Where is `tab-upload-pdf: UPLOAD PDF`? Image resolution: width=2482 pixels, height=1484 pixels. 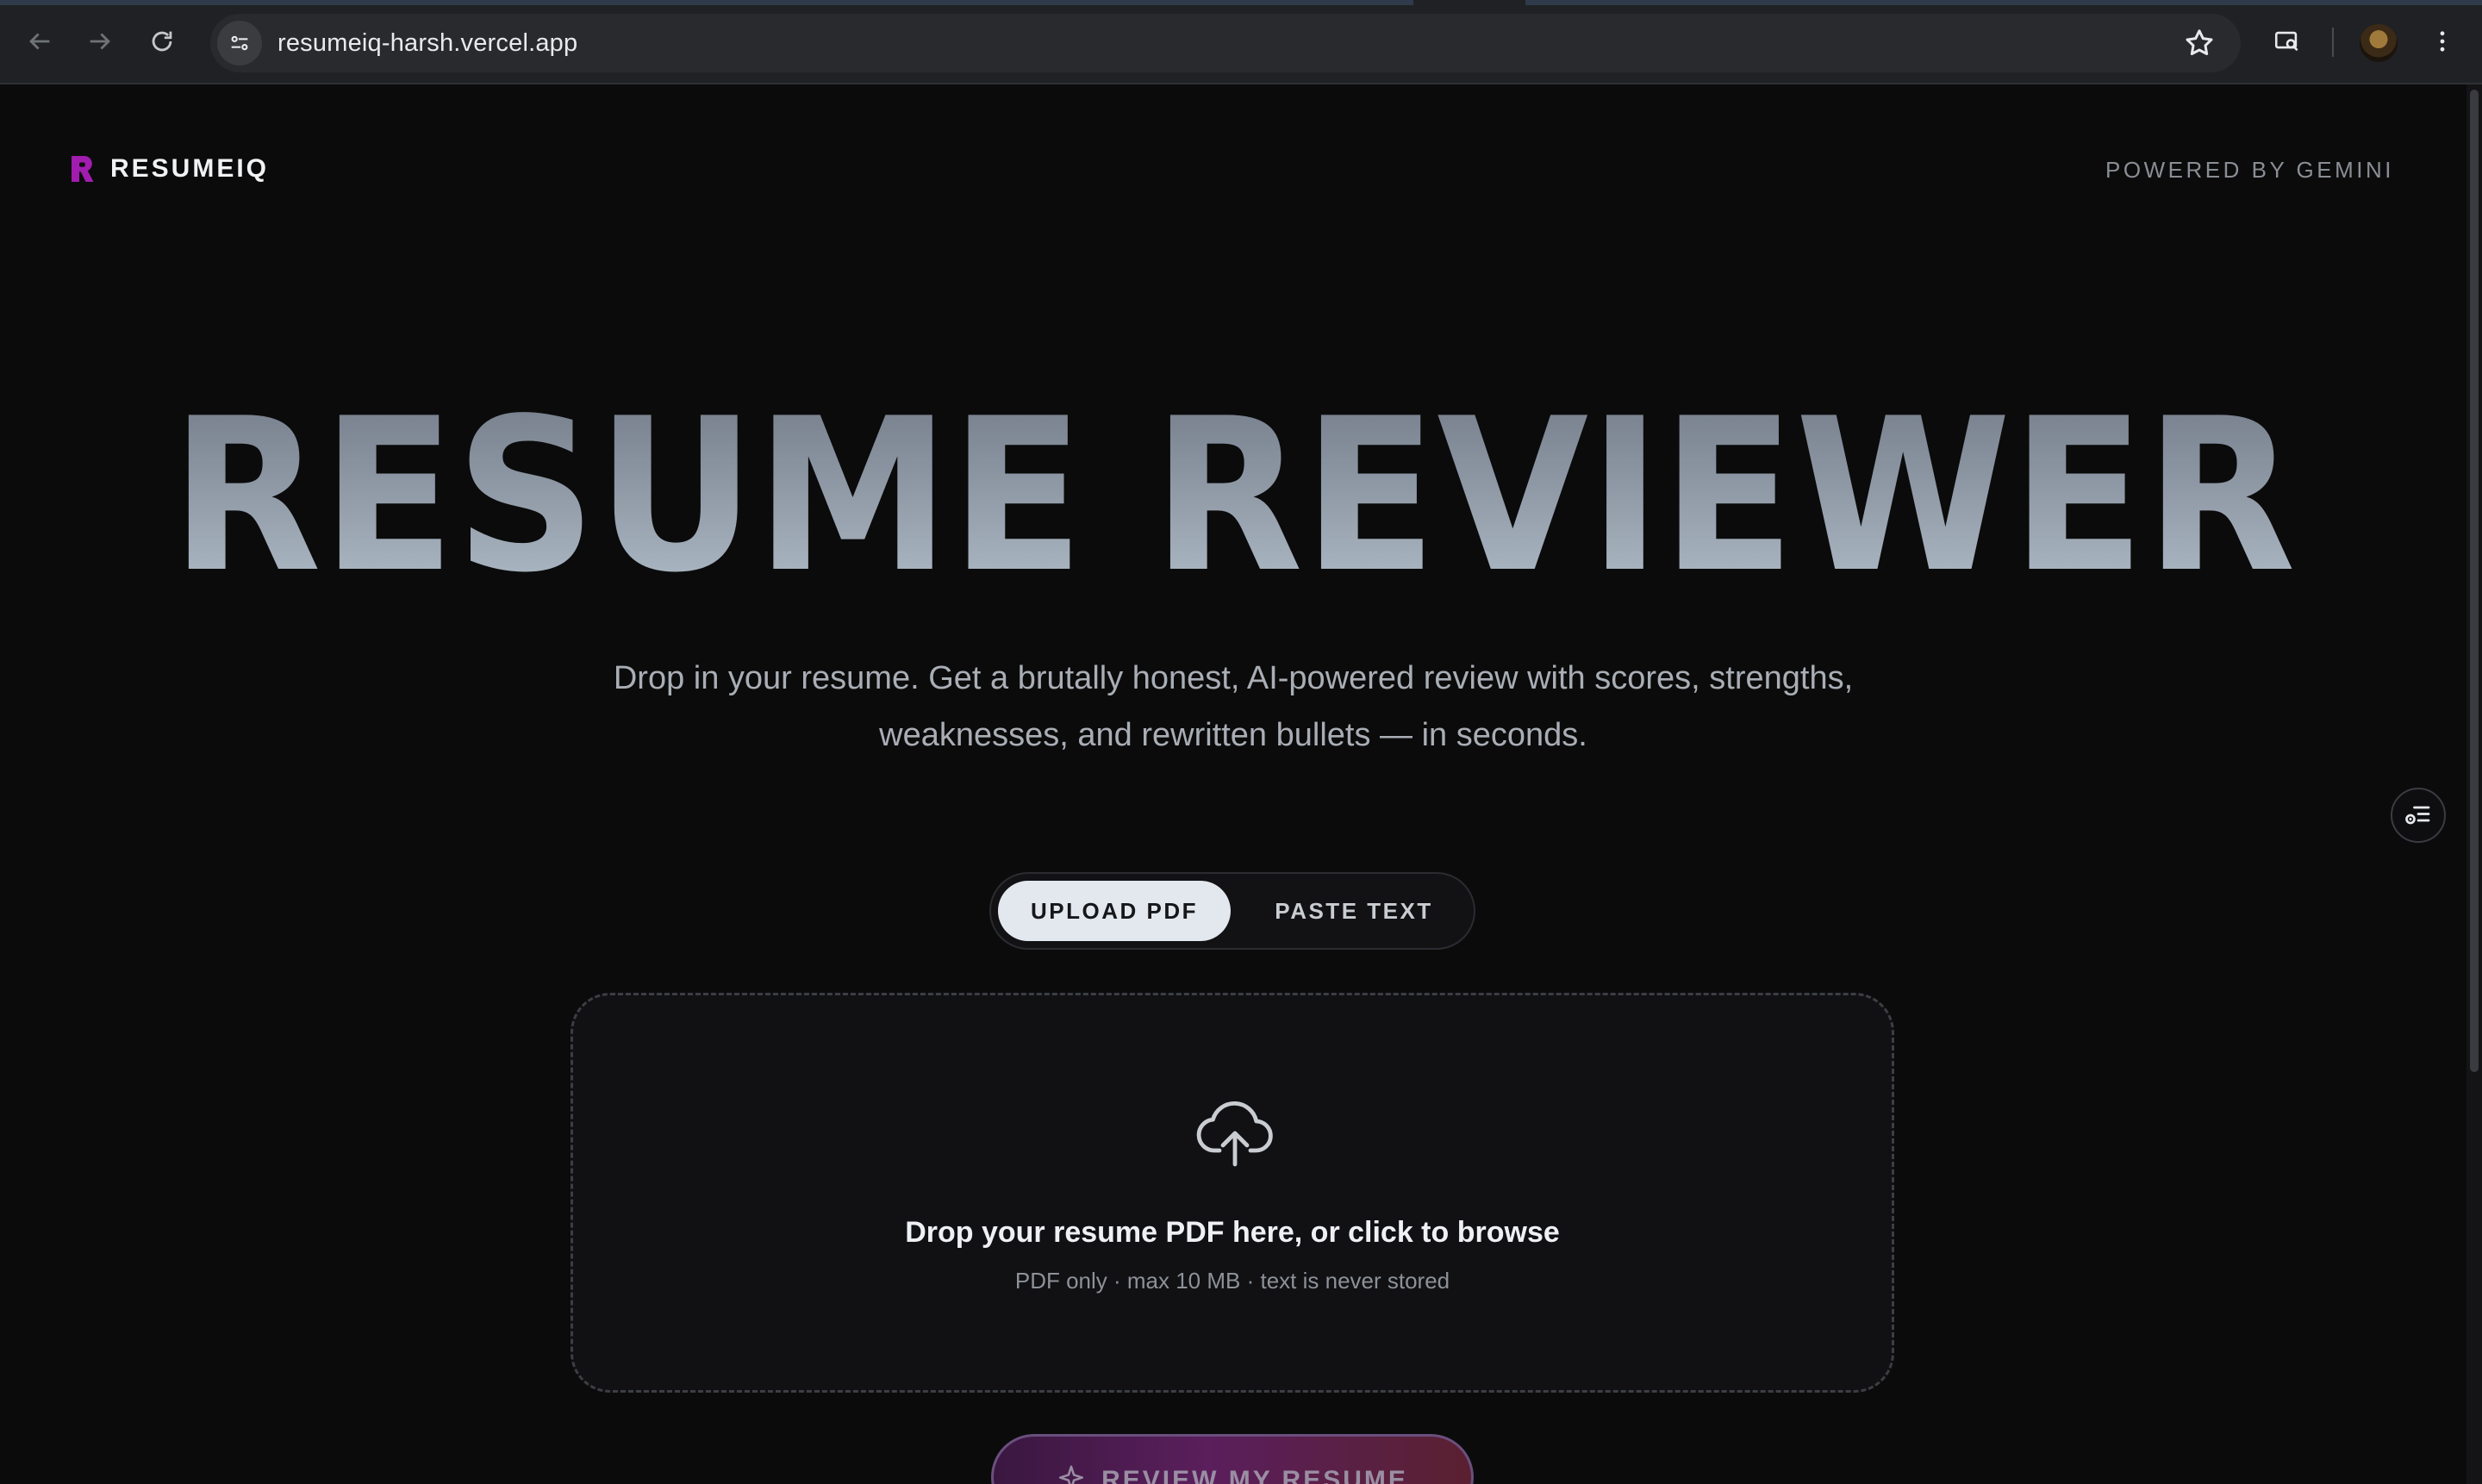 tab-upload-pdf: UPLOAD PDF is located at coordinates (1114, 911).